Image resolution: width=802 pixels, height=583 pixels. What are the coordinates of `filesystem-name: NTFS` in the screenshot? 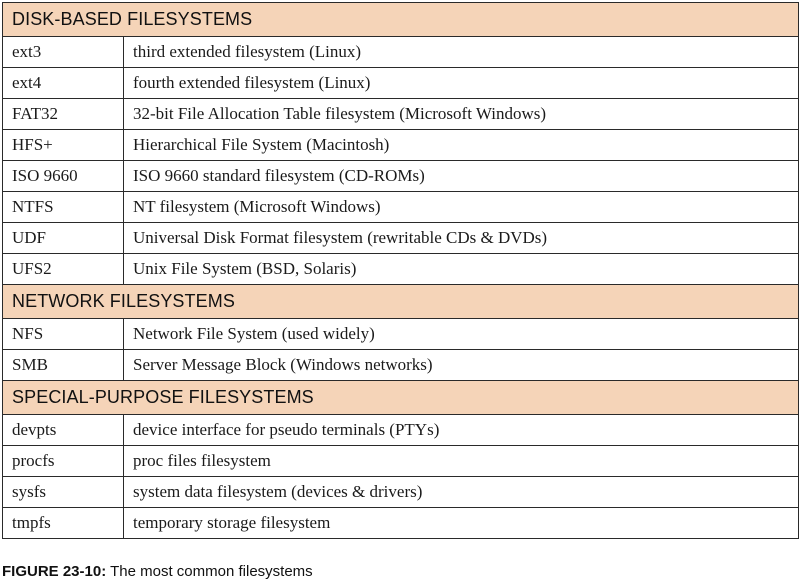 It's located at (63, 207).